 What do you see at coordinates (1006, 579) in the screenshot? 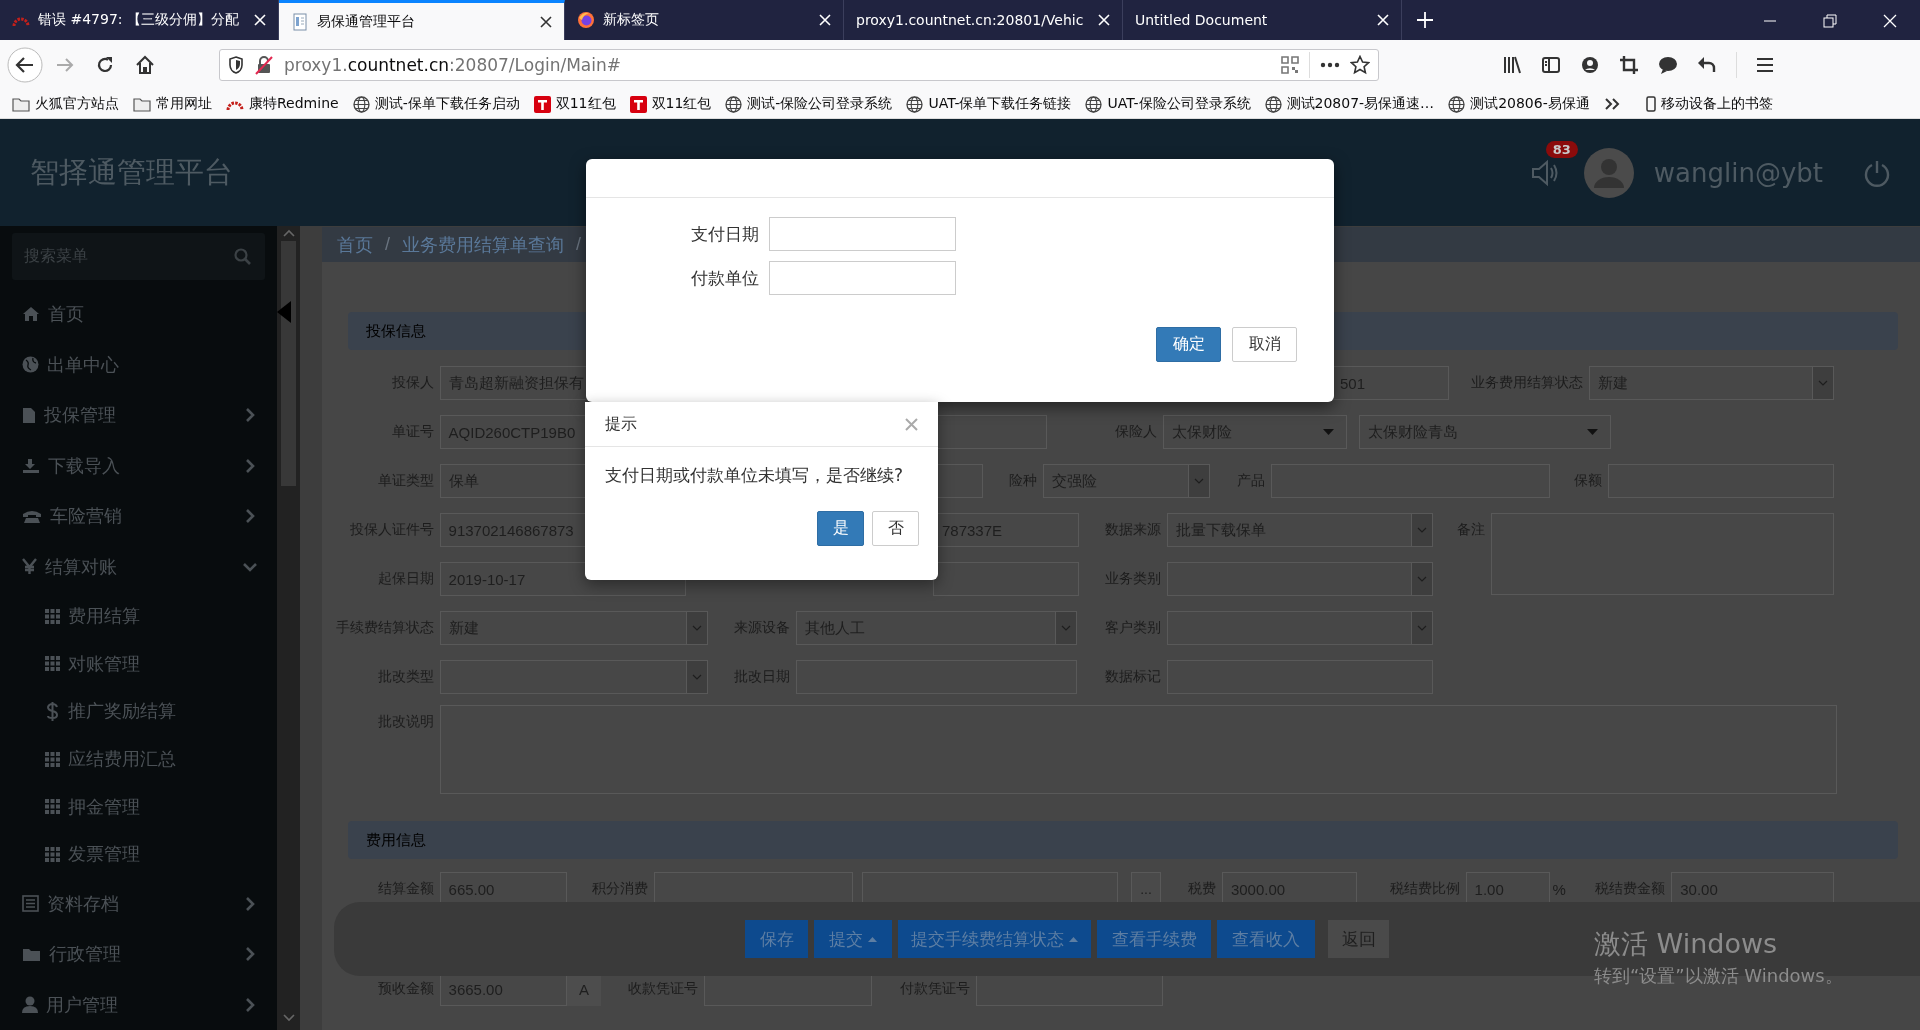
I see `input-field` at bounding box center [1006, 579].